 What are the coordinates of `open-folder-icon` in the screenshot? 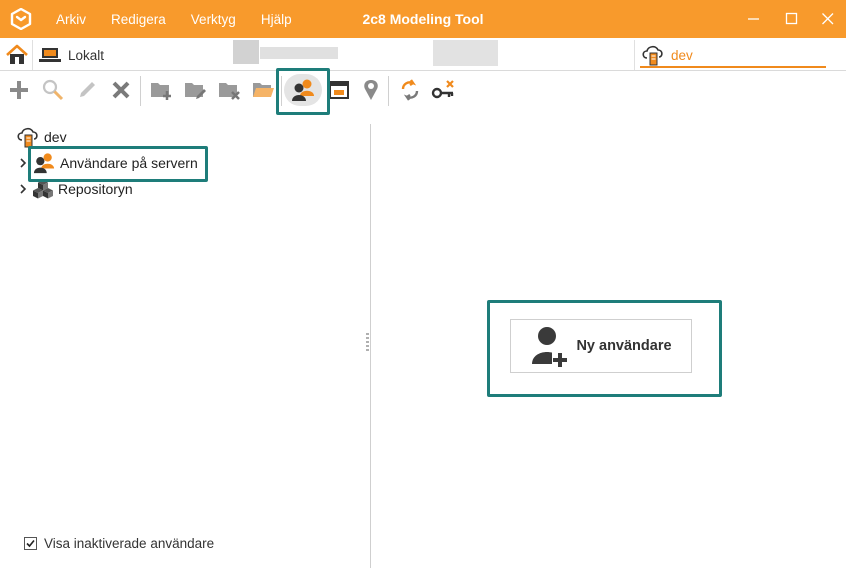 It's located at (263, 90).